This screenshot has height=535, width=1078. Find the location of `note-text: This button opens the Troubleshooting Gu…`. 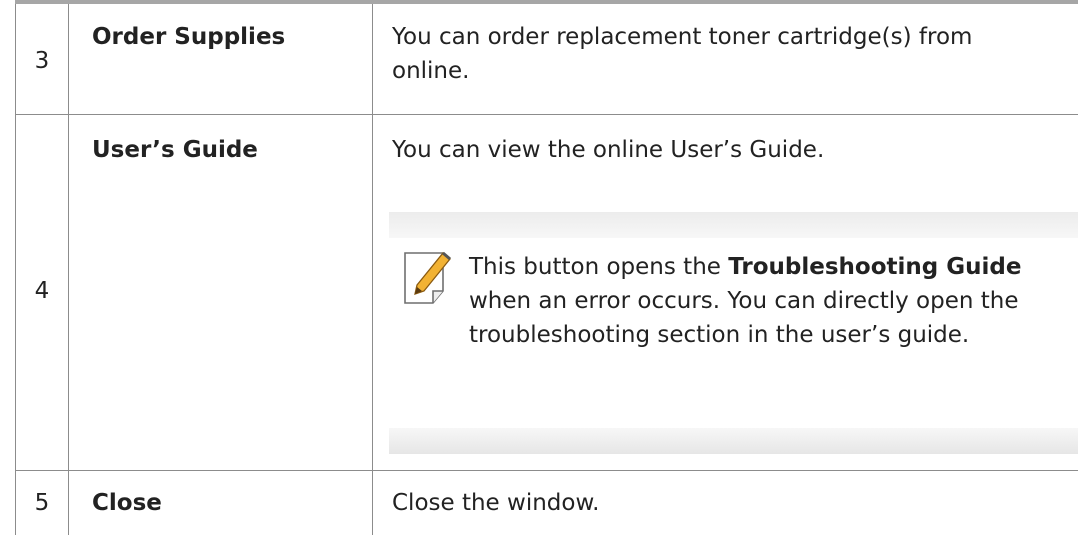

note-text: This button opens the Troubleshooting Gu… is located at coordinates (771, 301).